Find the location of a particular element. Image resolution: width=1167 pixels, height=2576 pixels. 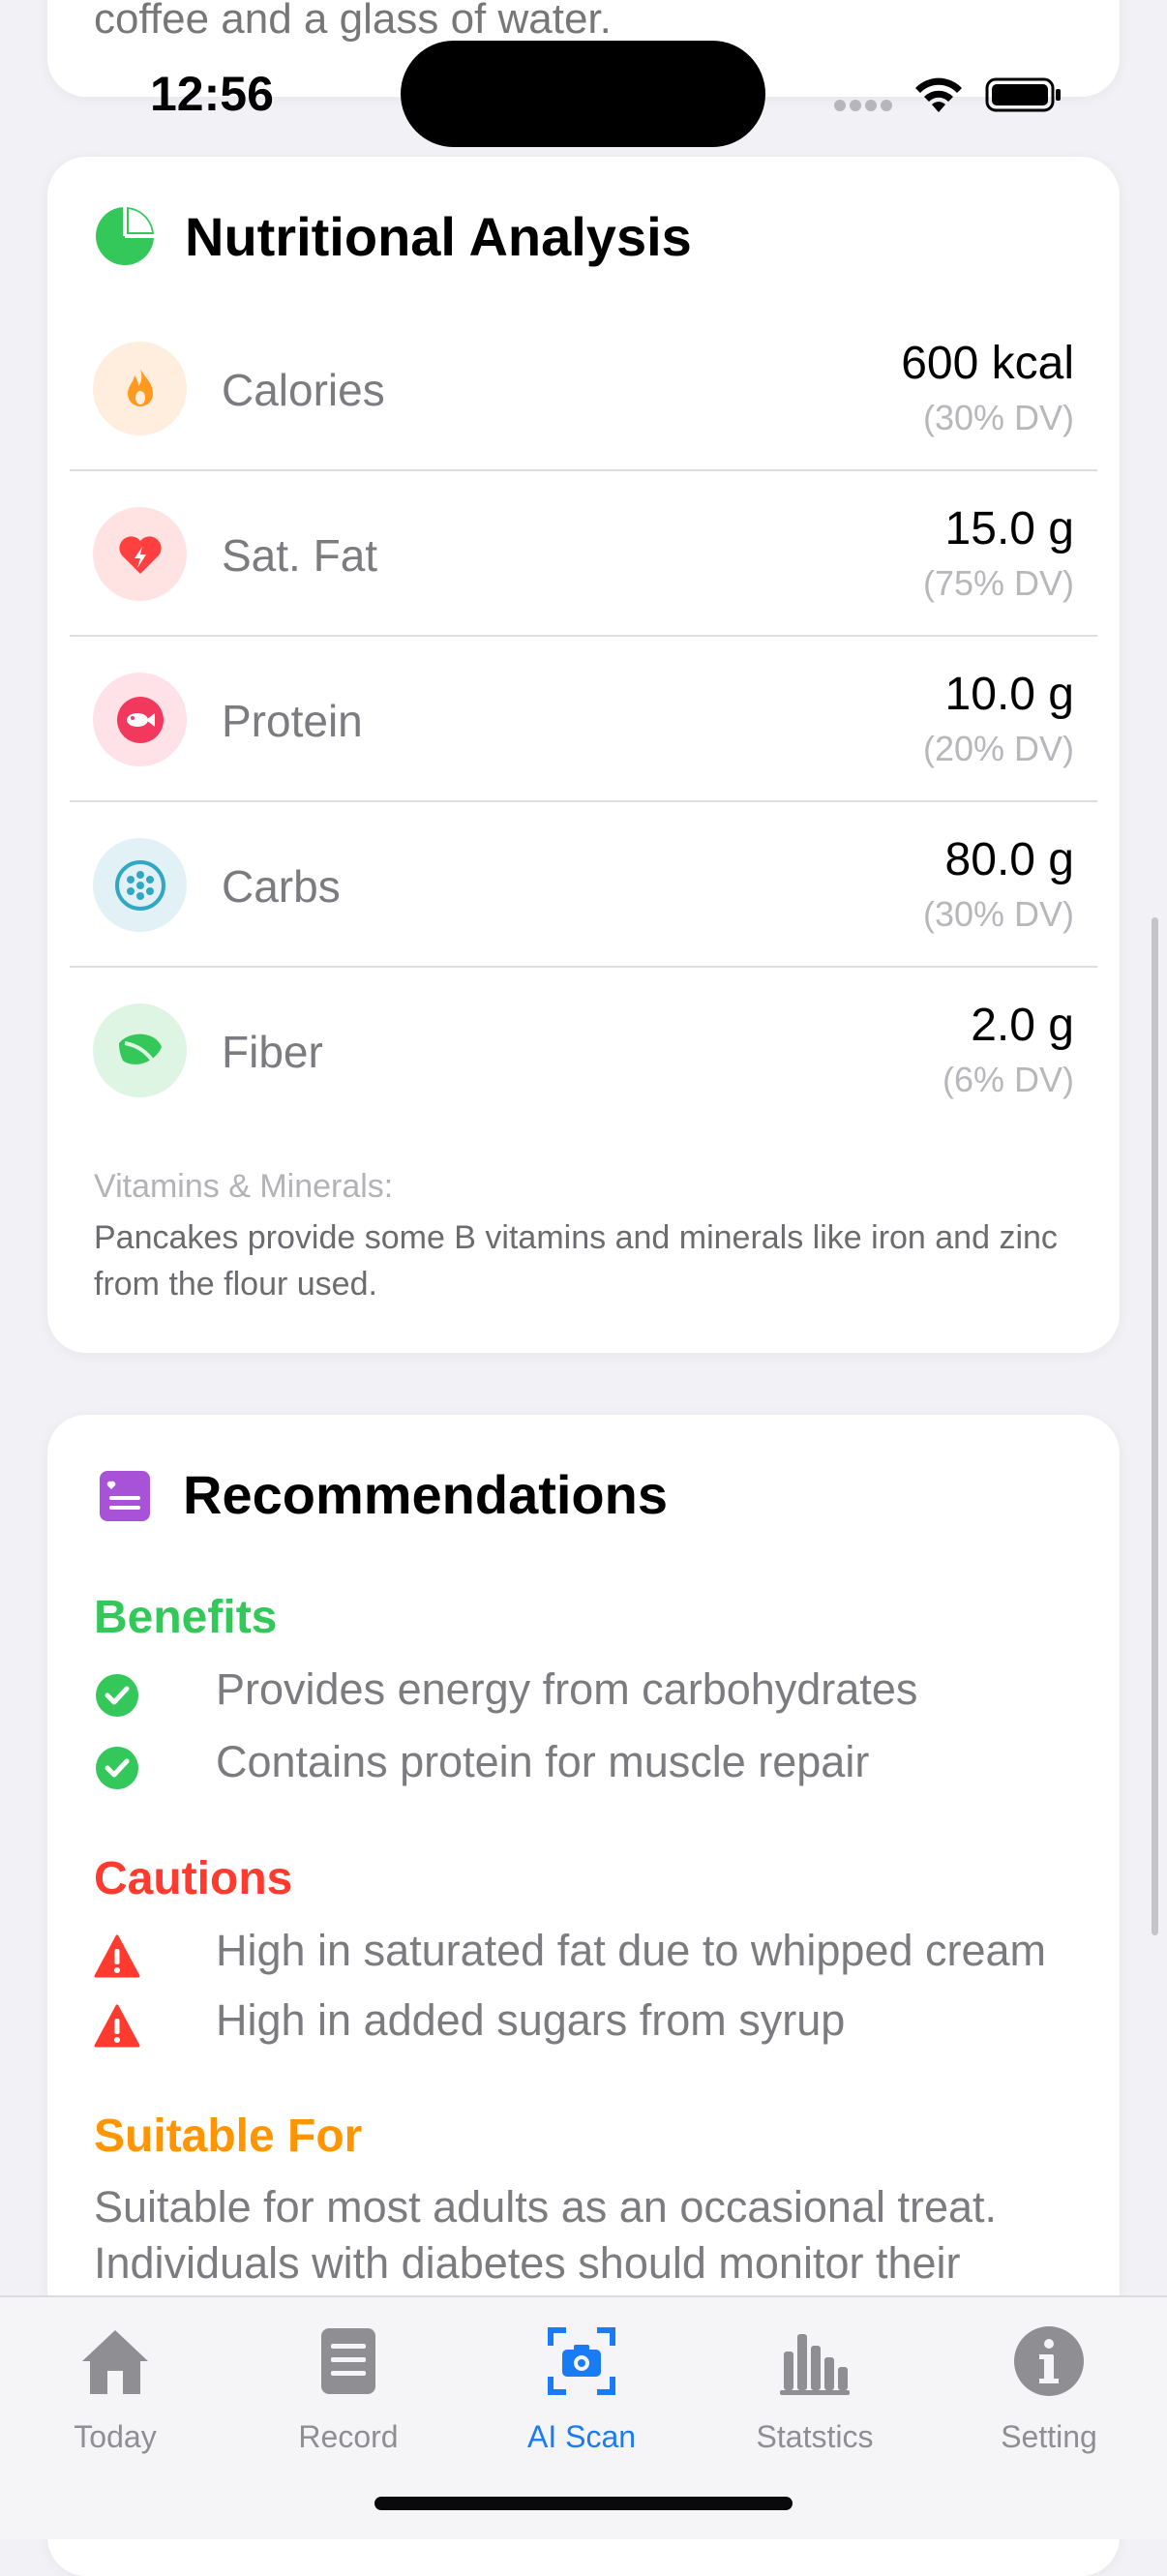

benefit-text: Provides energy from carbohydrates is located at coordinates (567, 1689).